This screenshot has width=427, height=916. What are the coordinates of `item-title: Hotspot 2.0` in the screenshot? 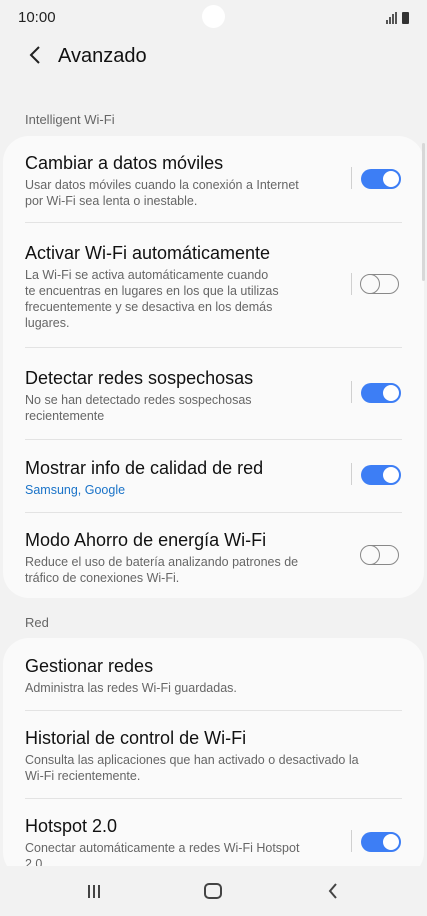 It's located at (71, 826).